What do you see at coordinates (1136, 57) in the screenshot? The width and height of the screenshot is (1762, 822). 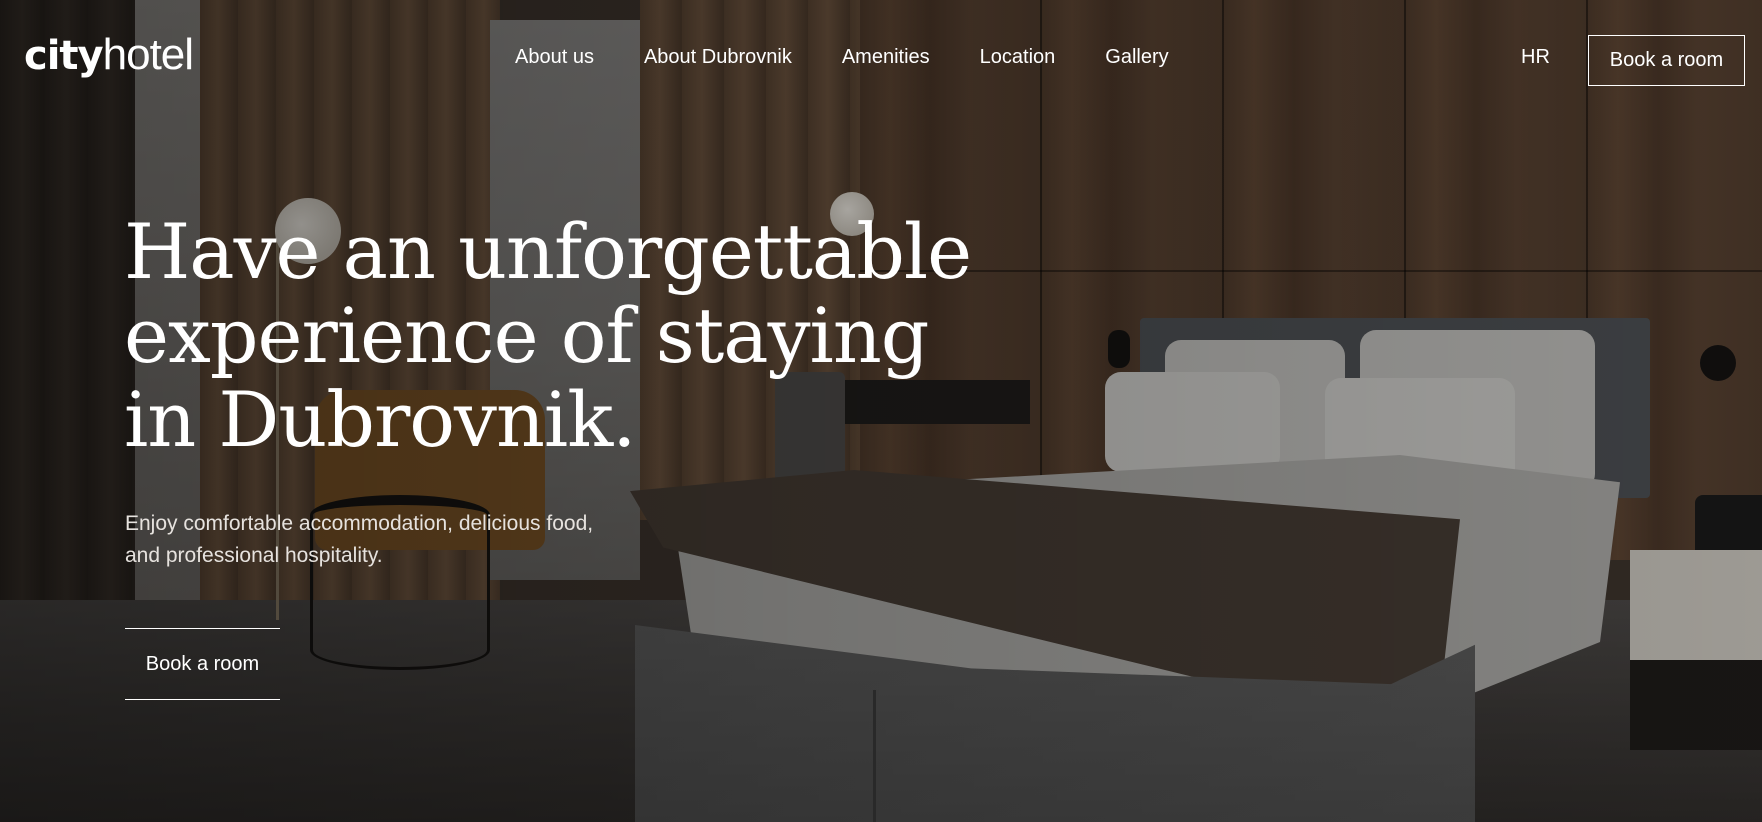 I see `nav-item-gallery: Gallery` at bounding box center [1136, 57].